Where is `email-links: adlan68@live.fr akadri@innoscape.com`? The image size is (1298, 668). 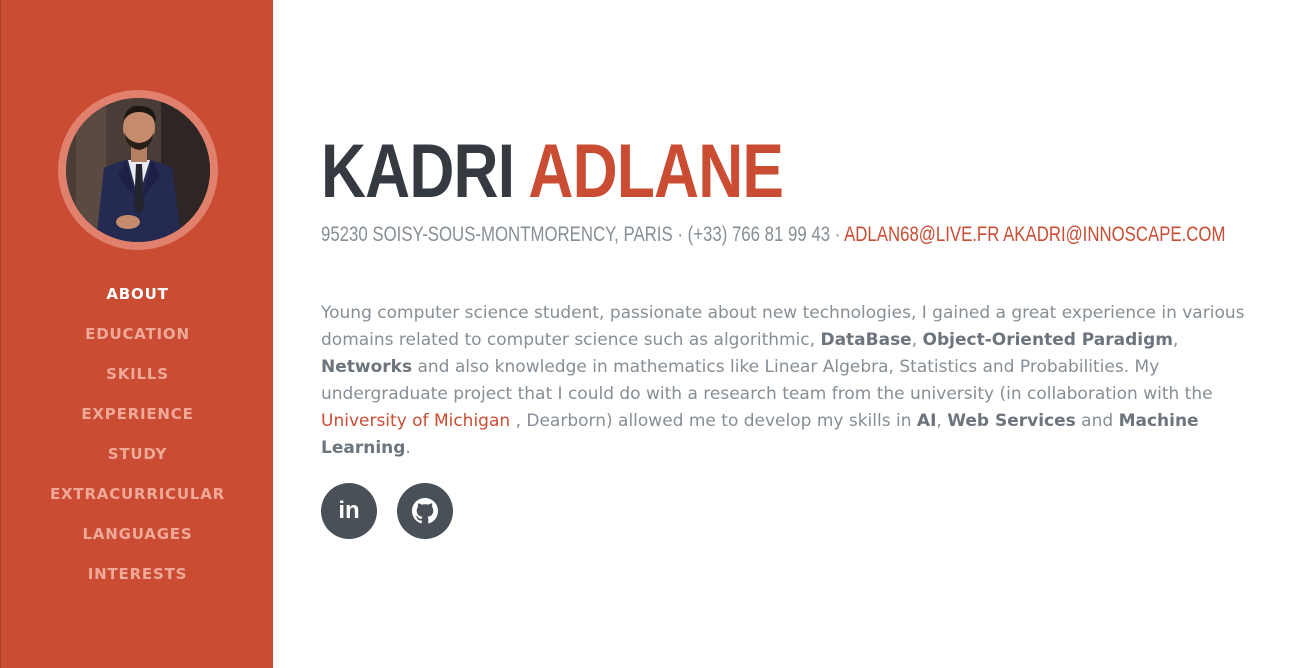
email-links: adlan68@live.fr akadri@innoscape.com is located at coordinates (1034, 234).